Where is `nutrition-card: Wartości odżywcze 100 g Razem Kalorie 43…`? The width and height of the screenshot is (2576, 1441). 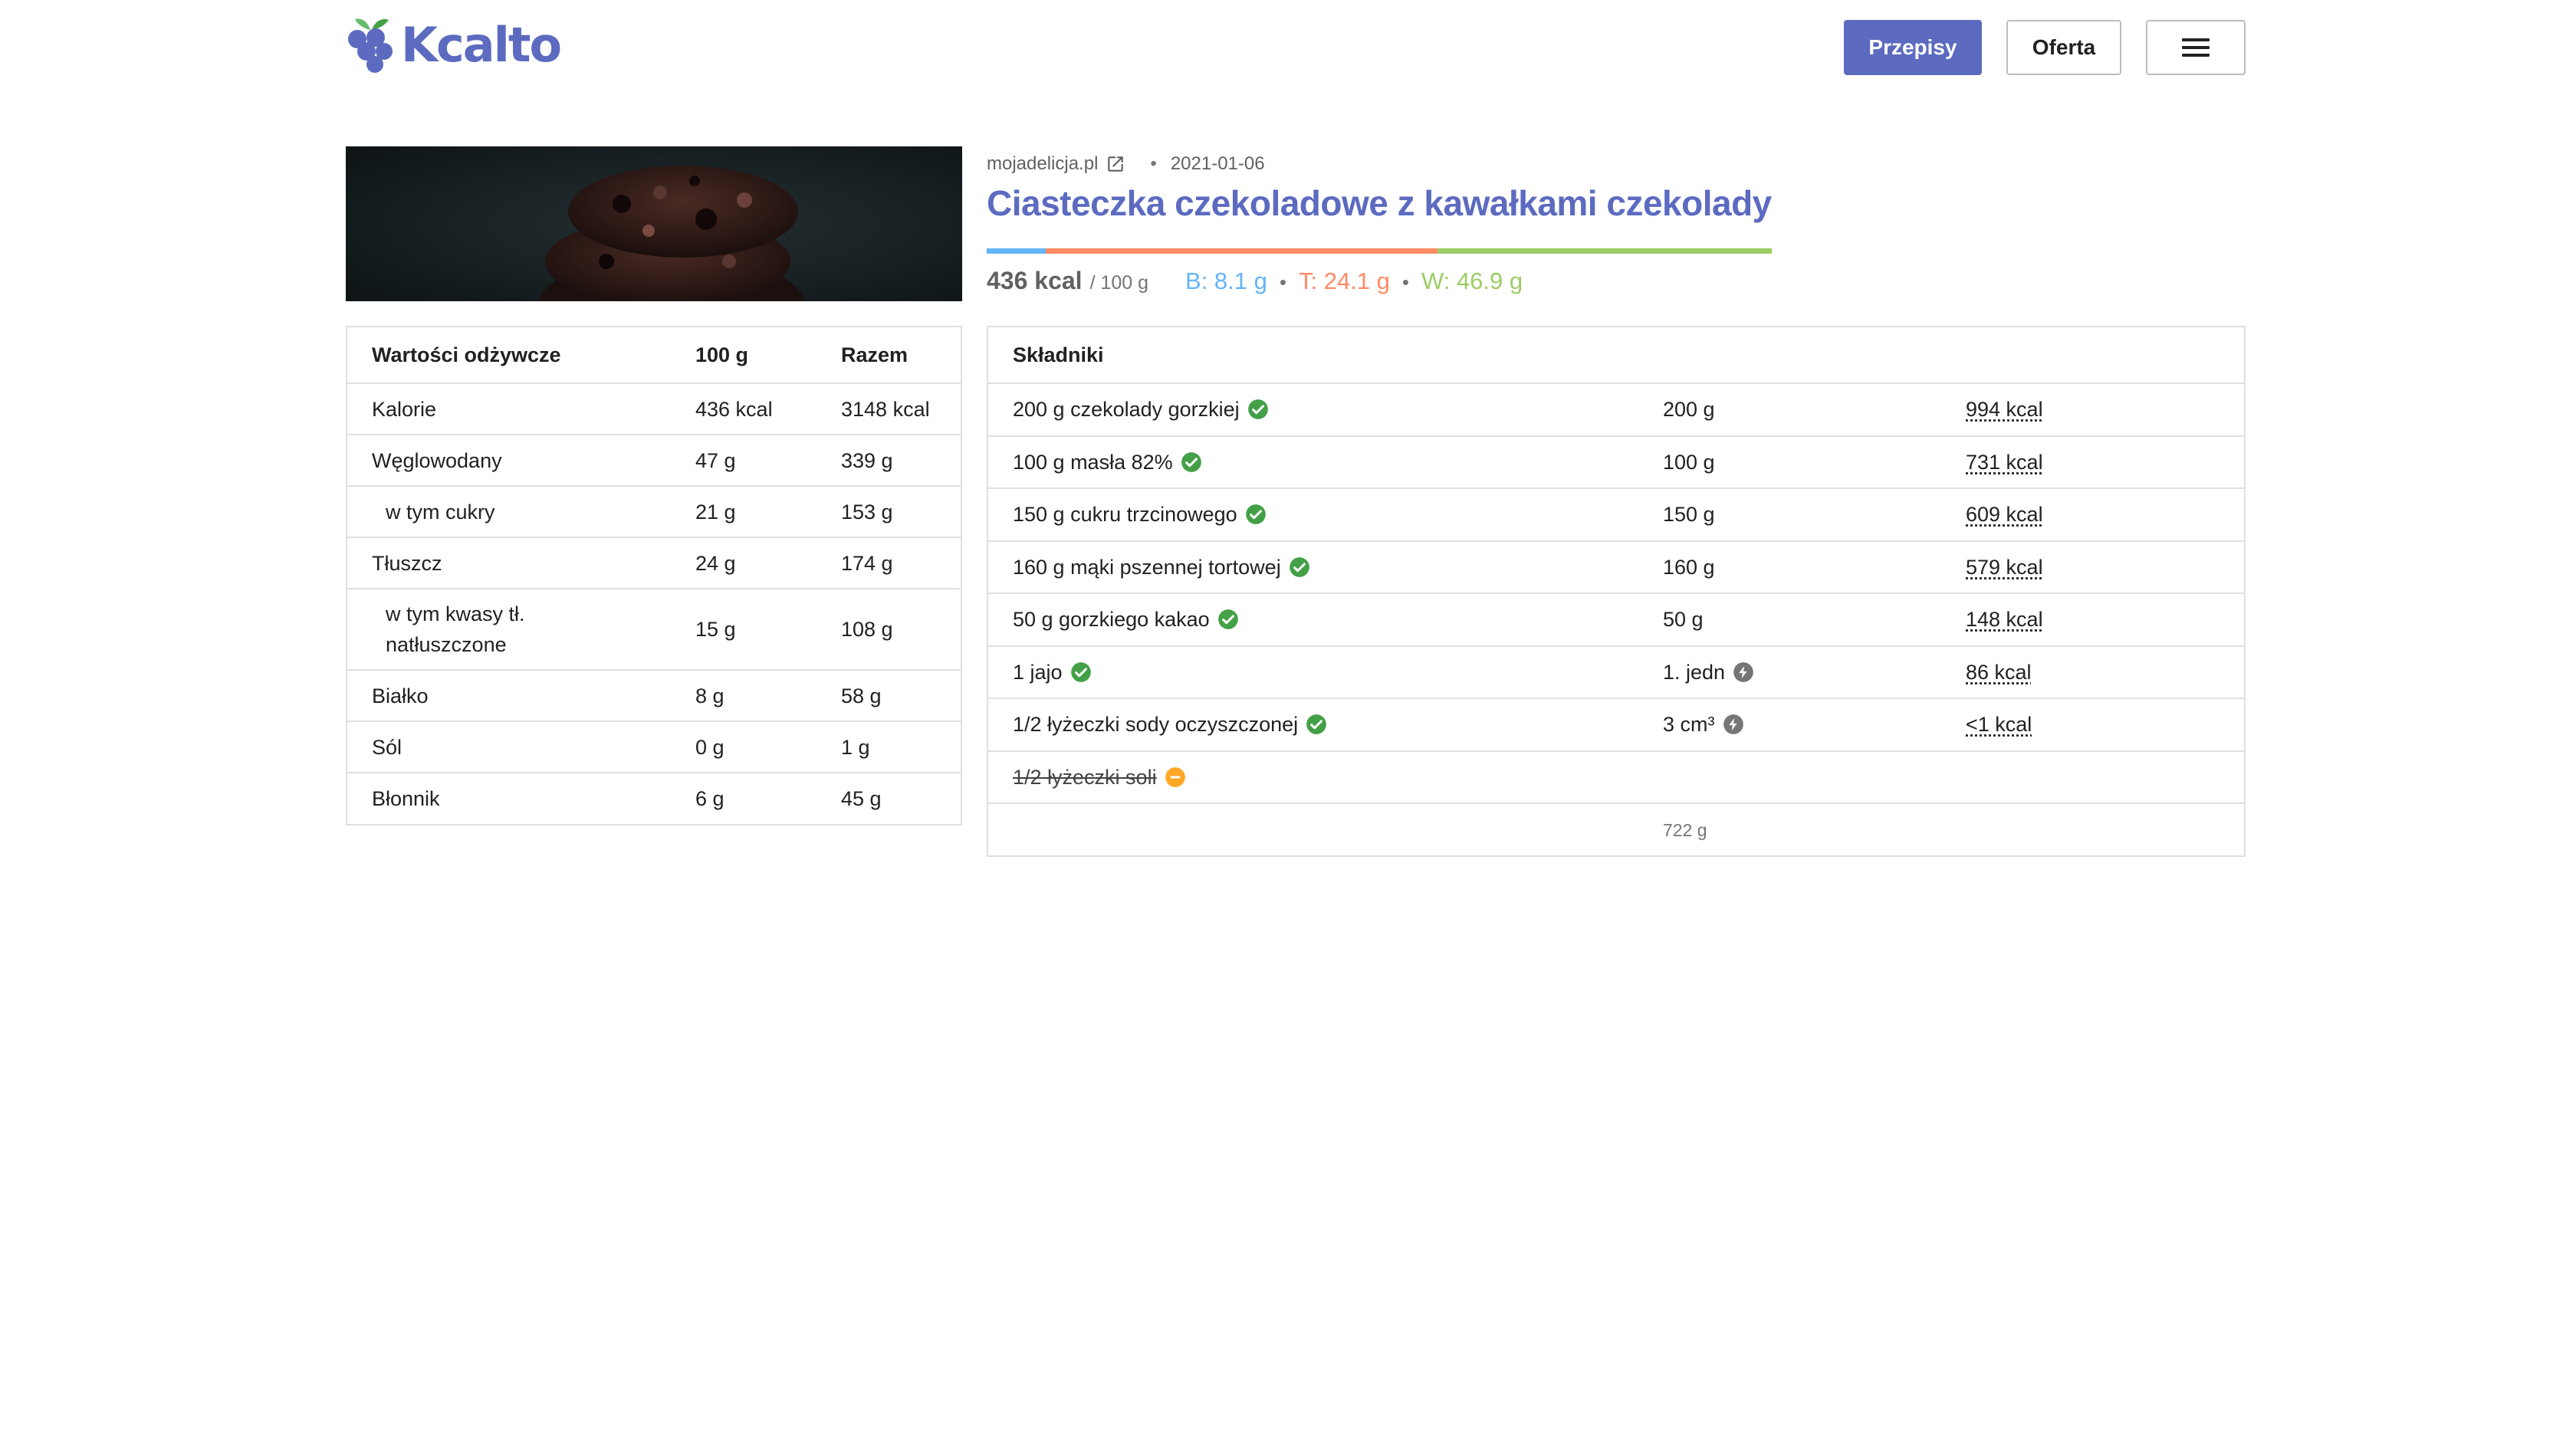
nutrition-card: Wartości odżywcze 100 g Razem Kalorie 43… is located at coordinates (654, 576).